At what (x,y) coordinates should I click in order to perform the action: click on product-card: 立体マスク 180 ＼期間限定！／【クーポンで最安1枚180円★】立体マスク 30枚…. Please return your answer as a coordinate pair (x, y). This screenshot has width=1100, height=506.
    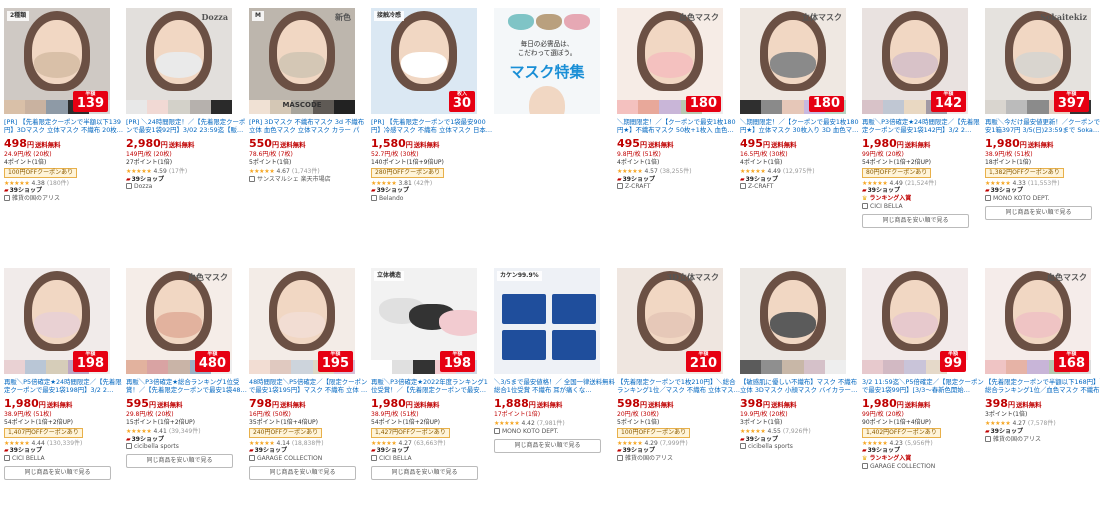
    Looking at the image, I should click on (801, 99).